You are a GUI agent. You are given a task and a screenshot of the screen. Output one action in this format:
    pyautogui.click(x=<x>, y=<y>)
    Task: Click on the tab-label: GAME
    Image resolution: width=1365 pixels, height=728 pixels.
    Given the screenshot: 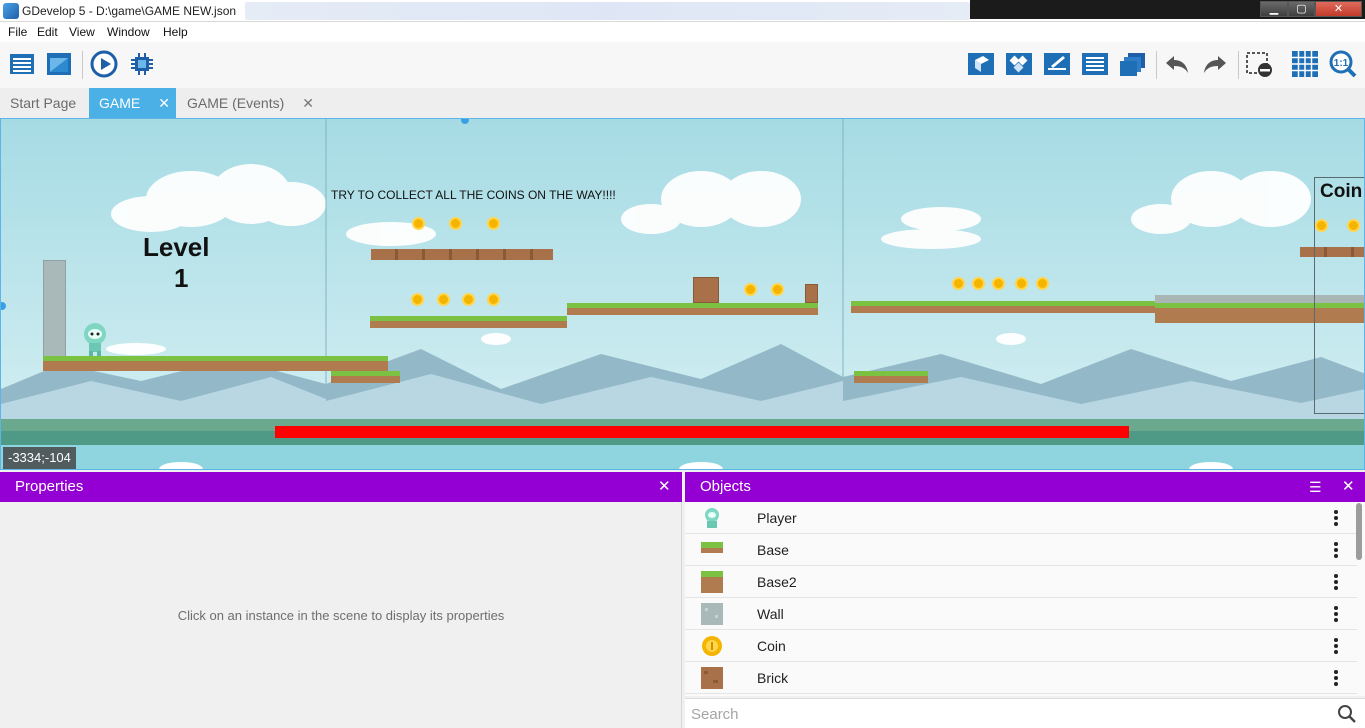 What is the action you would take?
    pyautogui.click(x=120, y=103)
    